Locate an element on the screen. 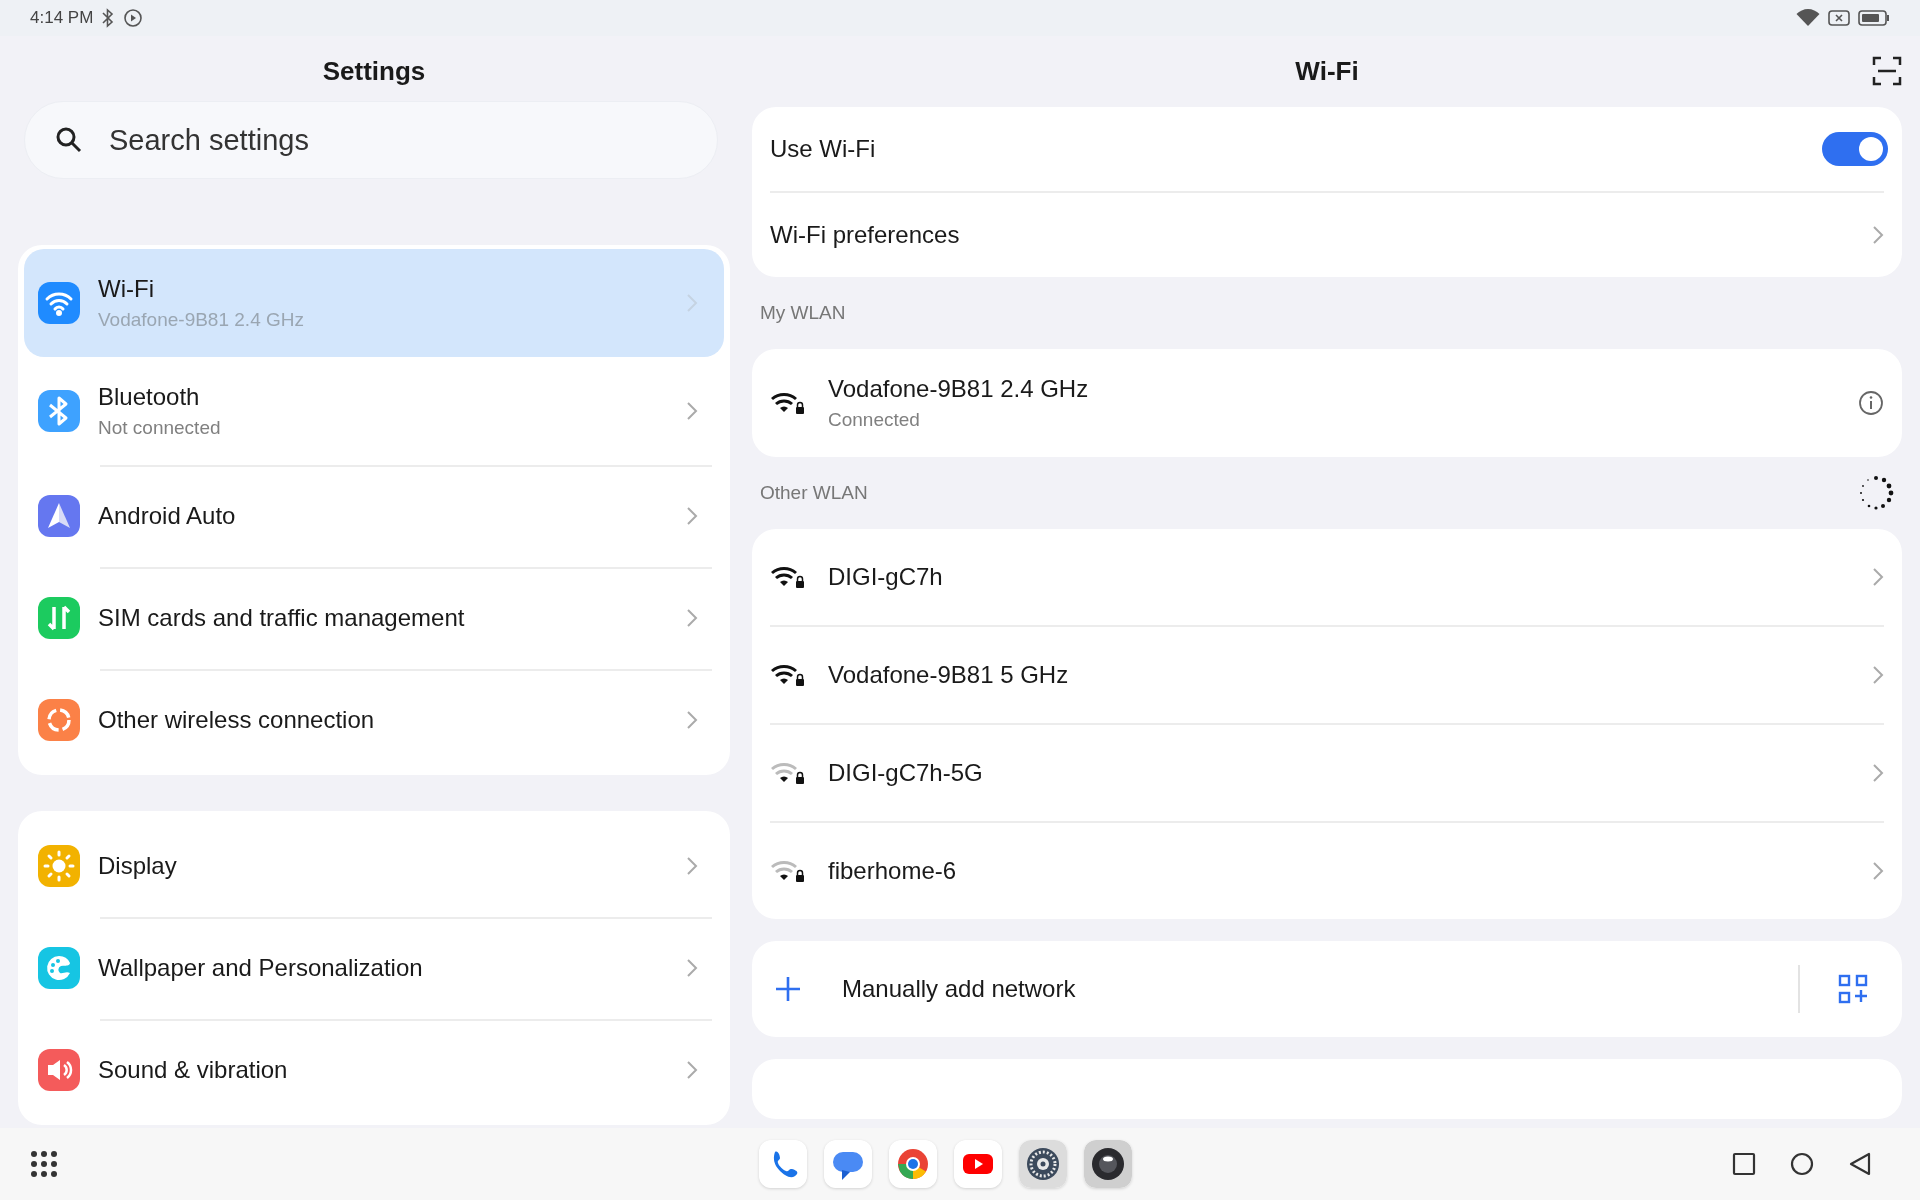  item-label: SIM cards and traffic management is located at coordinates (281, 618).